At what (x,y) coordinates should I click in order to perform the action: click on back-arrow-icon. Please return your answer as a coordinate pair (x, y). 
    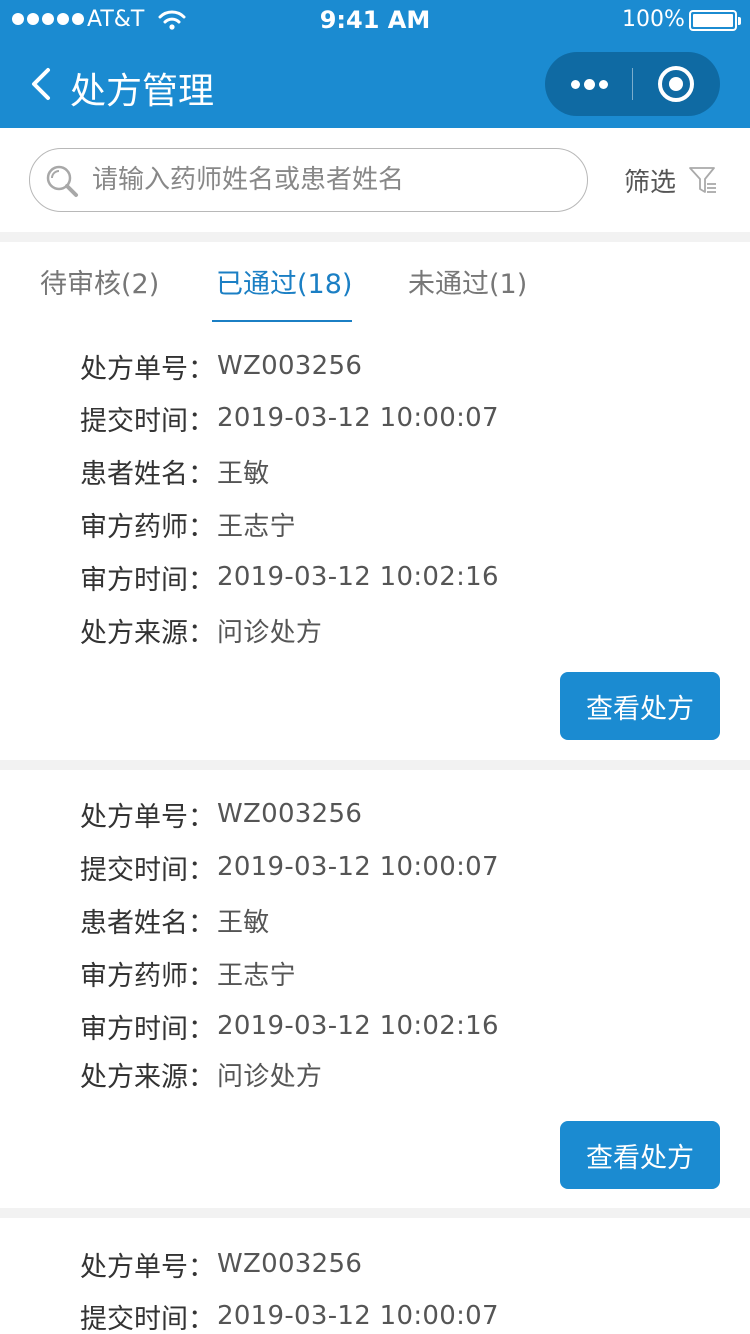
    Looking at the image, I should click on (42, 84).